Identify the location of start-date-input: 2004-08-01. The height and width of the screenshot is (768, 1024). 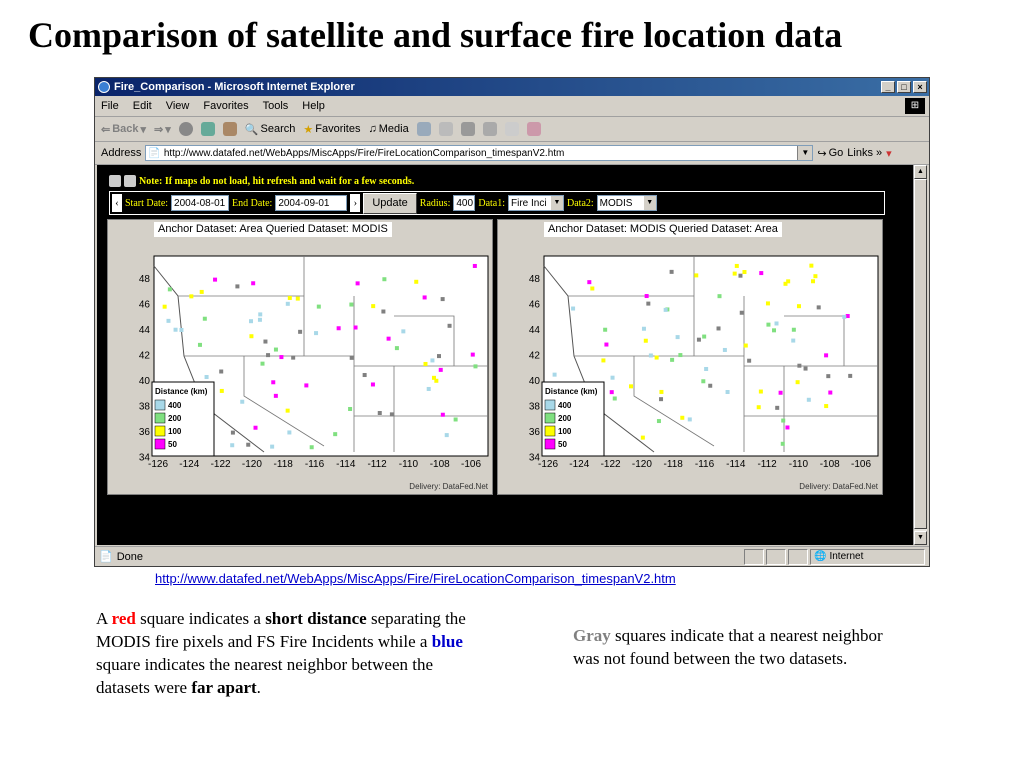
(200, 203).